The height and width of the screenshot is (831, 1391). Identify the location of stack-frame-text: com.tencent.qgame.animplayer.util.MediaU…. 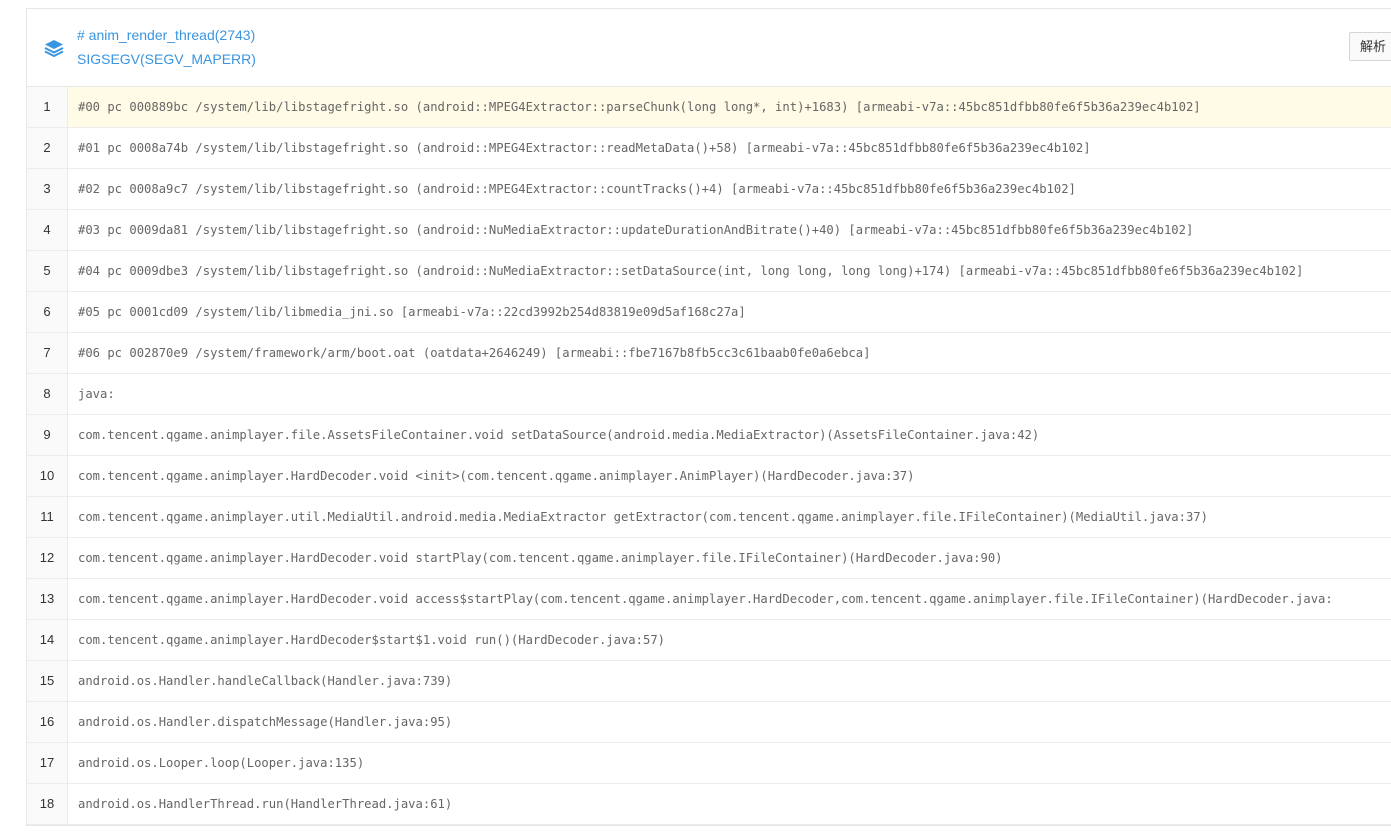
(643, 517).